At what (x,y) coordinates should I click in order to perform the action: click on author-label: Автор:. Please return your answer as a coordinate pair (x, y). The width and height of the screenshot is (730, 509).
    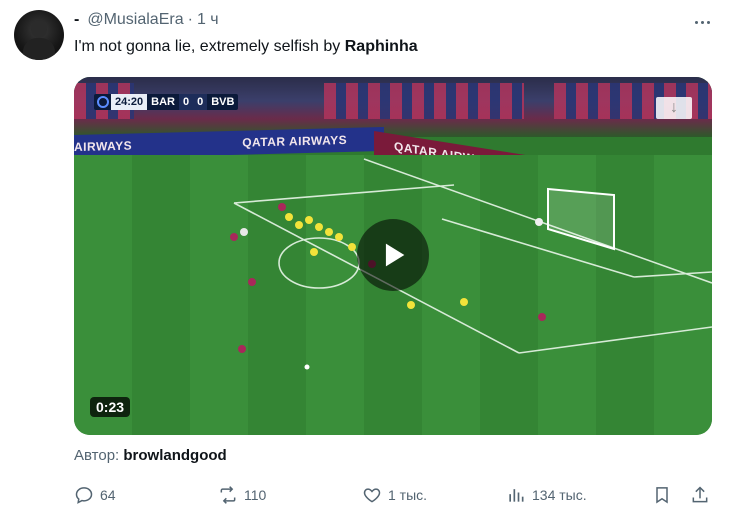
    Looking at the image, I should click on (97, 455).